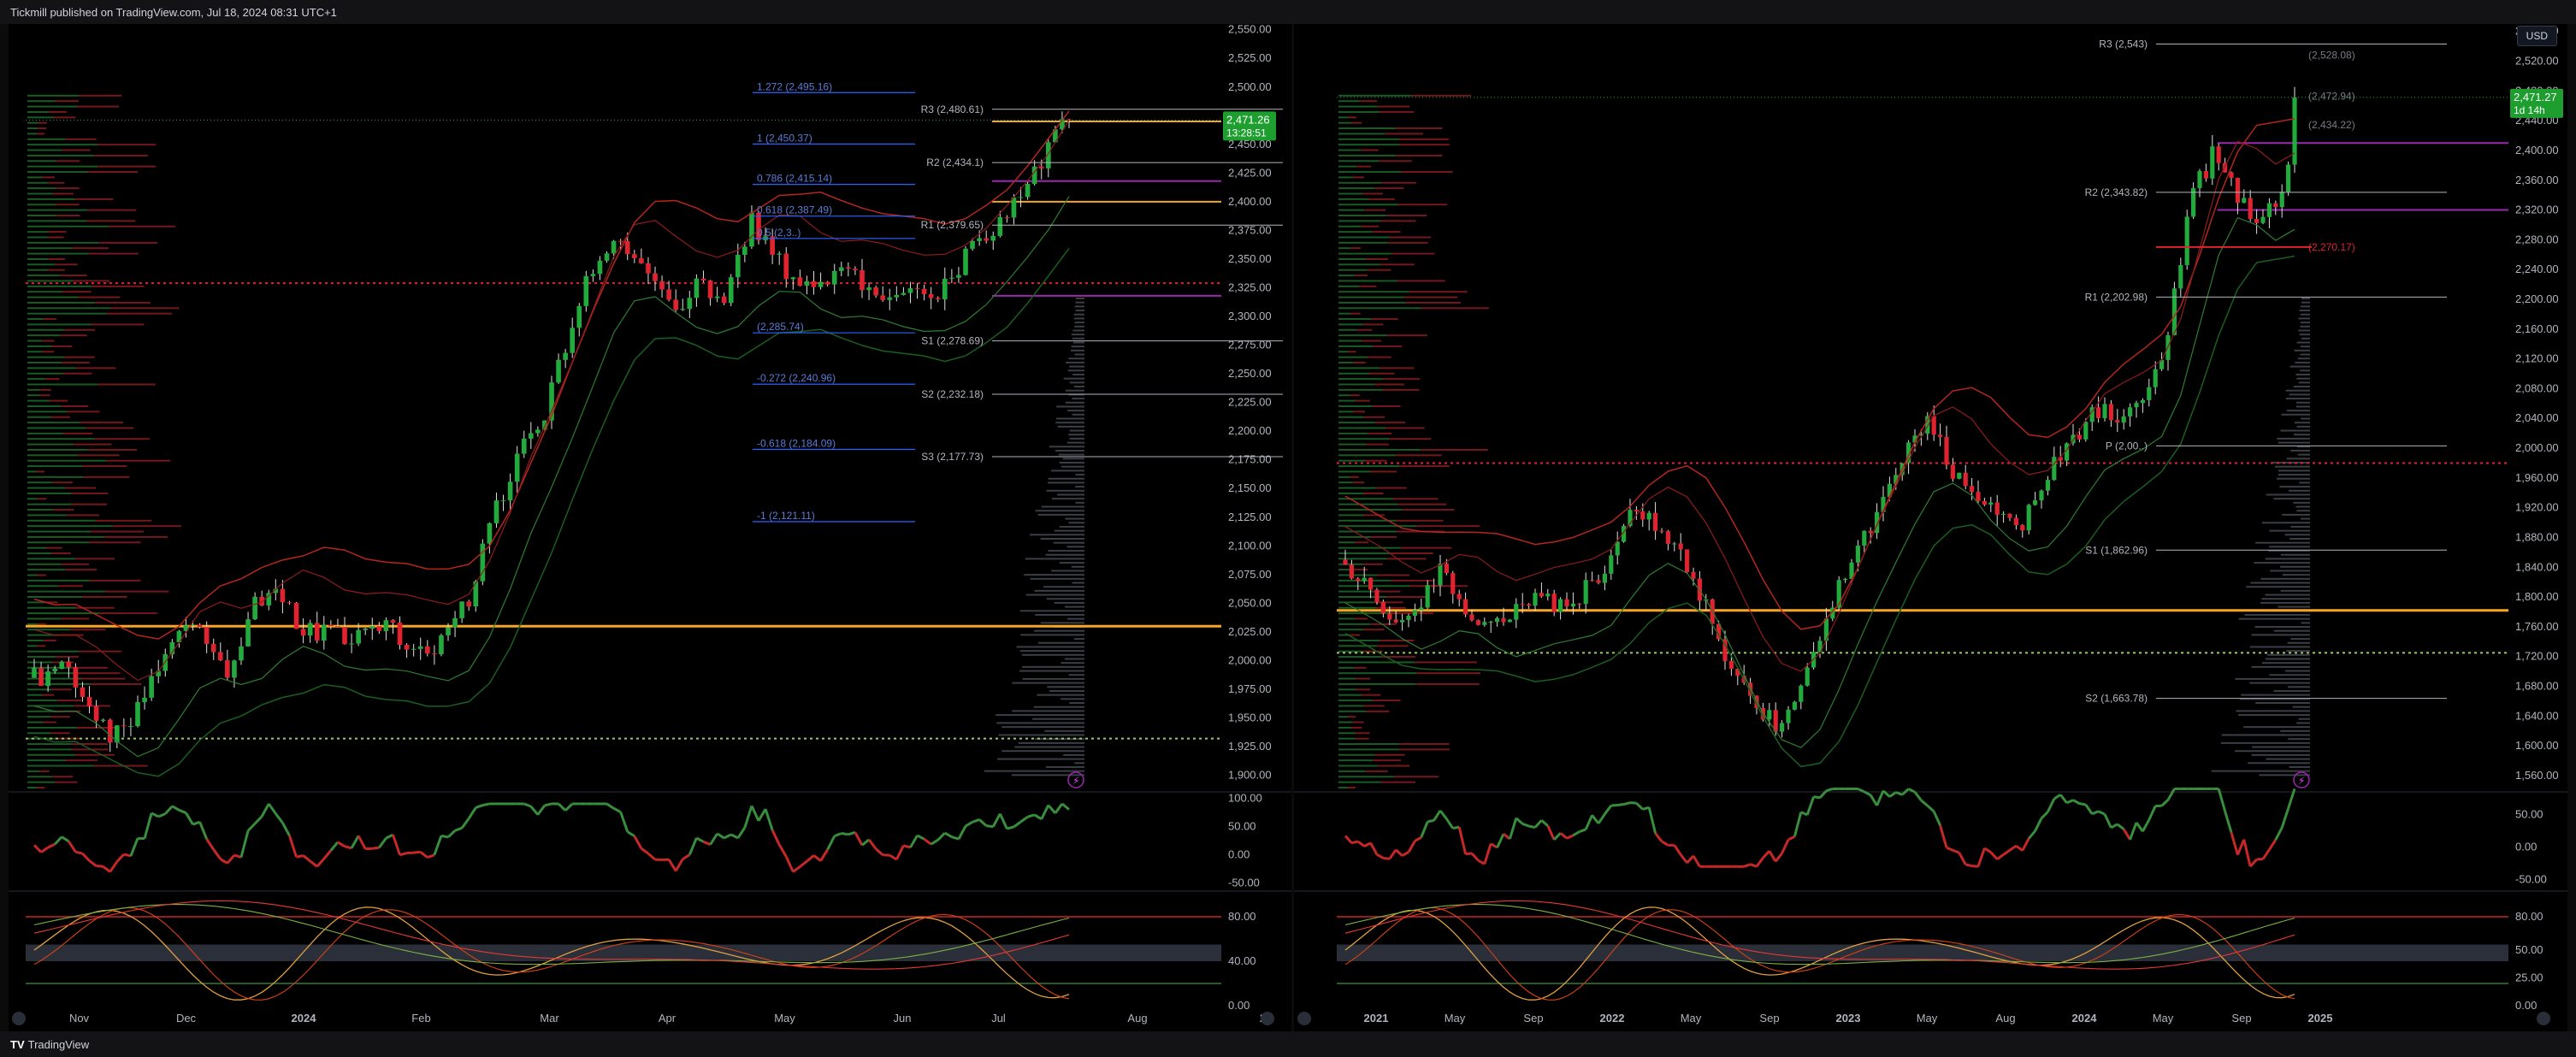 Image resolution: width=2576 pixels, height=1057 pixels. What do you see at coordinates (1927, 1019) in the screenshot?
I see `x-axis-tick: May` at bounding box center [1927, 1019].